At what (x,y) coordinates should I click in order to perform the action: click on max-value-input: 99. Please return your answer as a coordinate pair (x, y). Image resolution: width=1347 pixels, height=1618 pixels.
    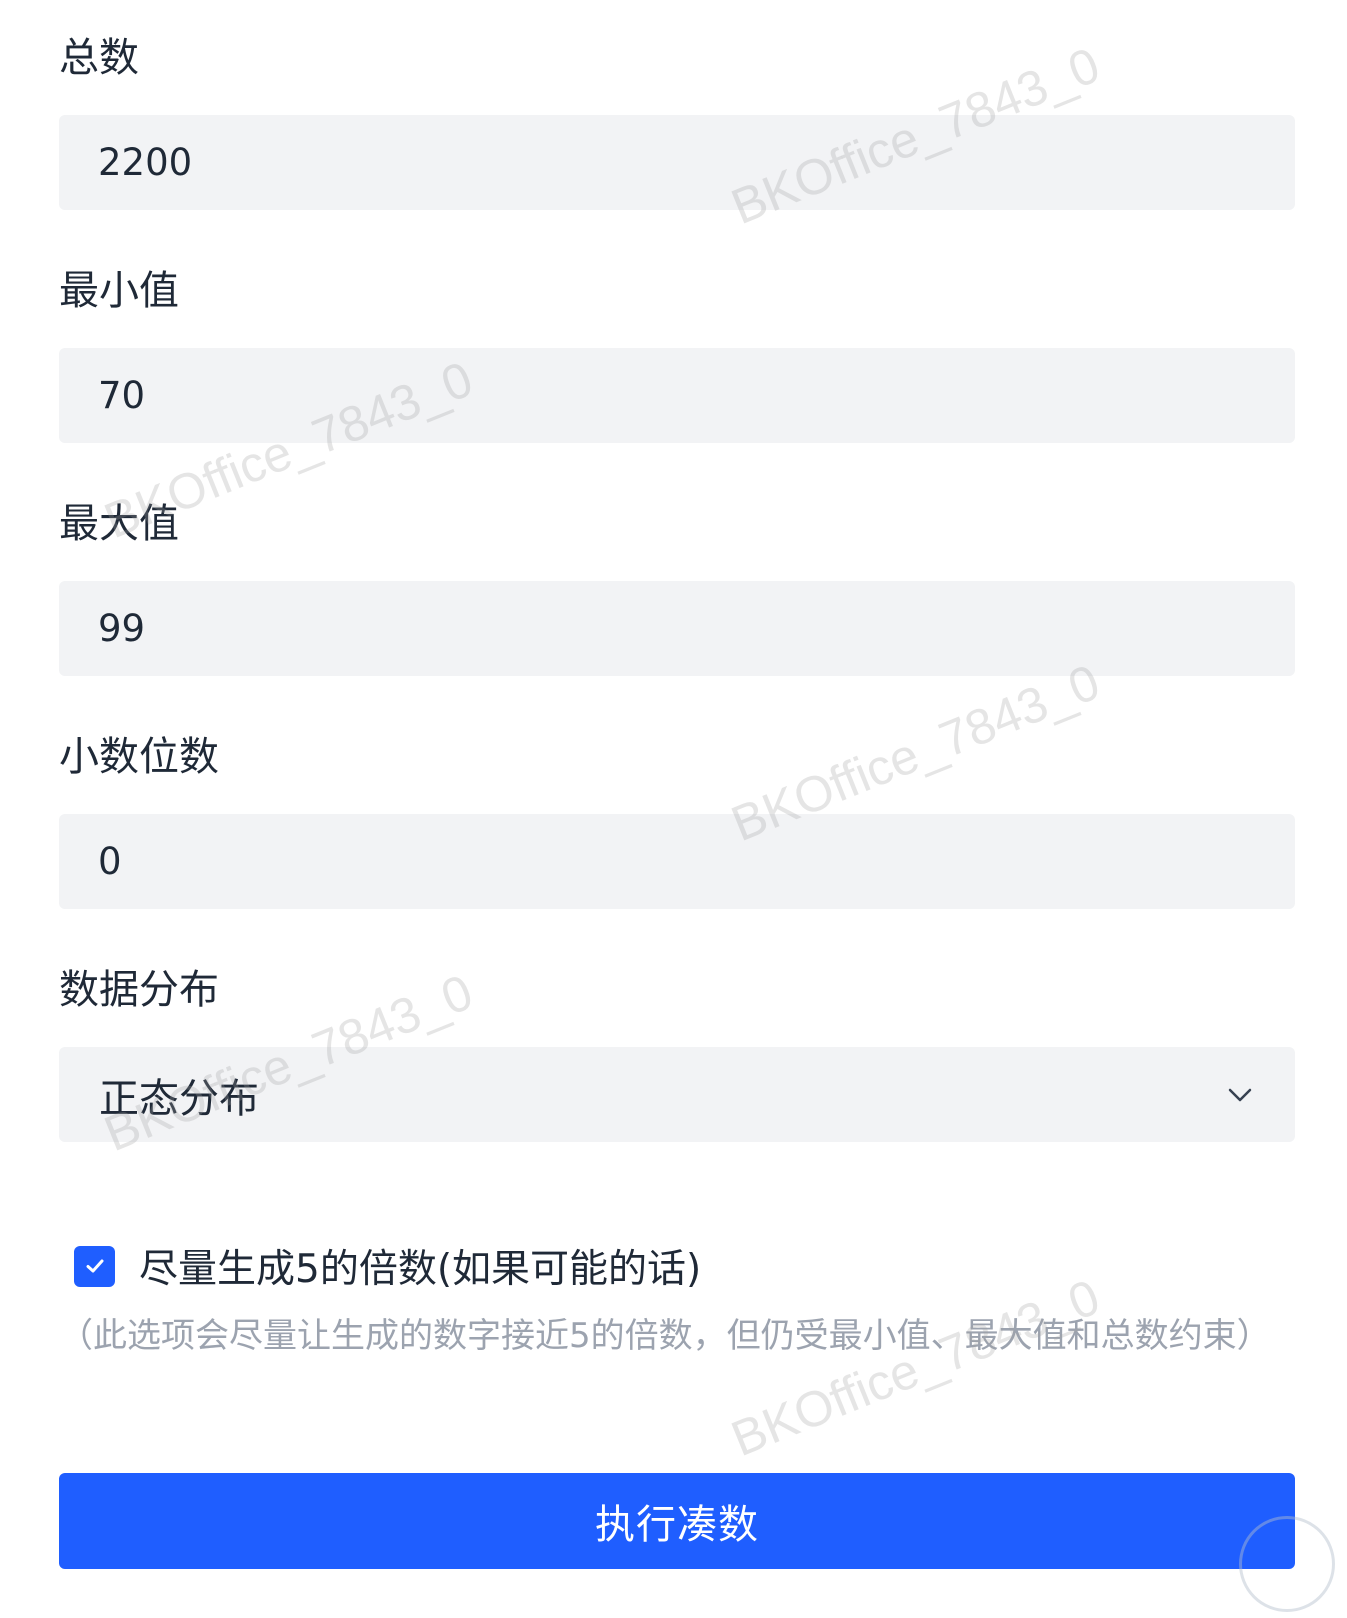
    Looking at the image, I should click on (677, 628).